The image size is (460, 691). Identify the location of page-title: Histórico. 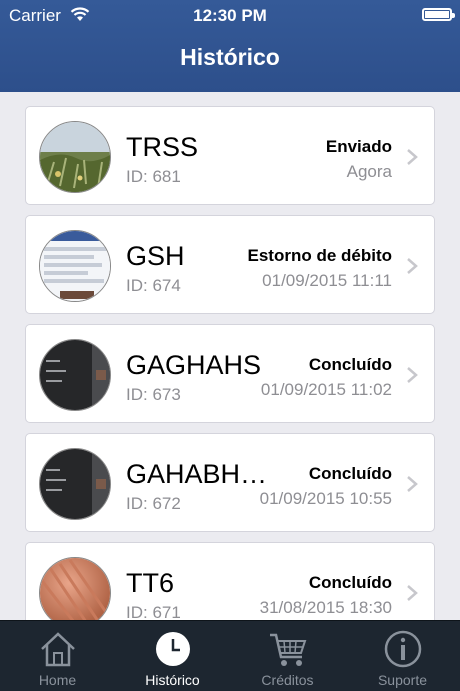
(230, 57).